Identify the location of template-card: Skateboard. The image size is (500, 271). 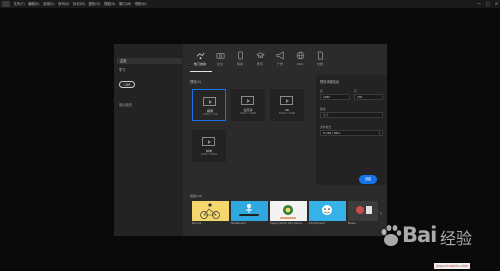
(249, 215).